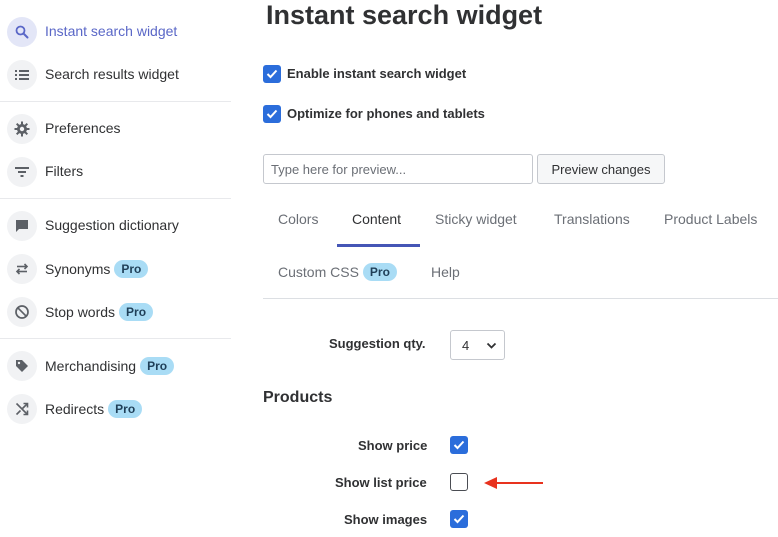 This screenshot has width=778, height=537. Describe the element at coordinates (318, 272) in the screenshot. I see `tab-label: Custom CSS` at that location.